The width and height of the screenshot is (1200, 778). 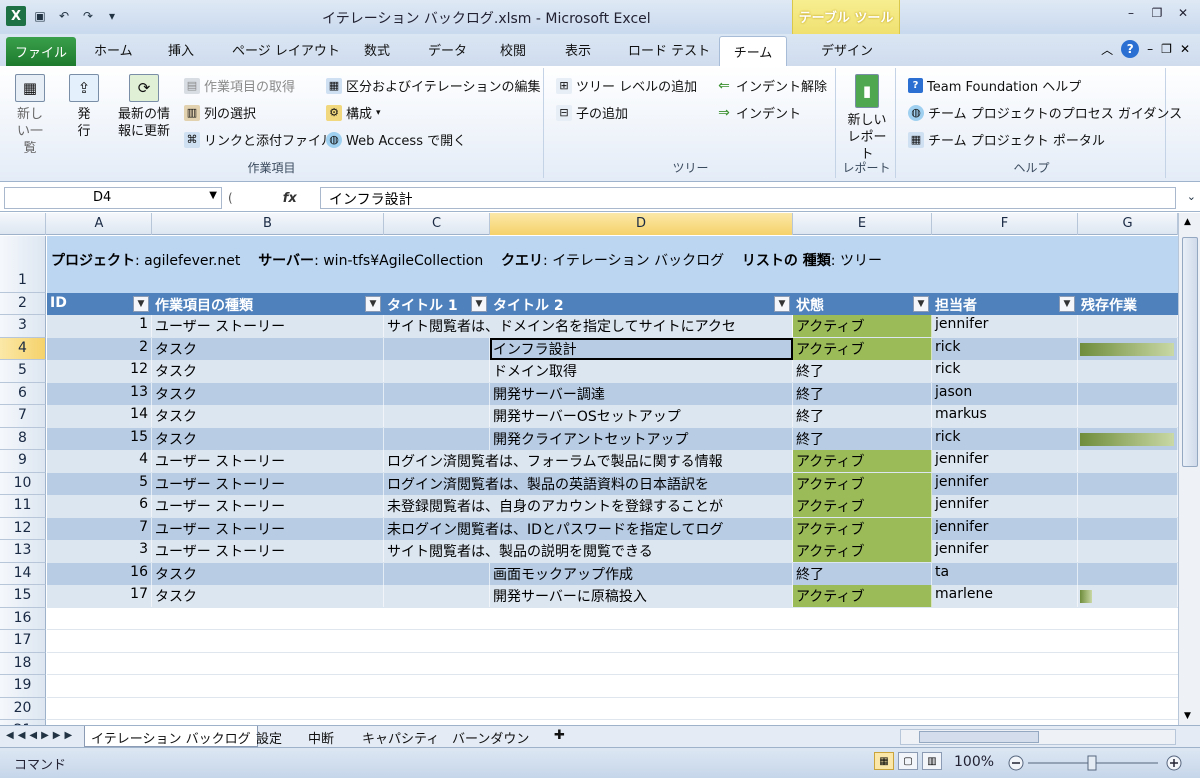 I want to click on row-header-14: 14, so click(x=23, y=573).